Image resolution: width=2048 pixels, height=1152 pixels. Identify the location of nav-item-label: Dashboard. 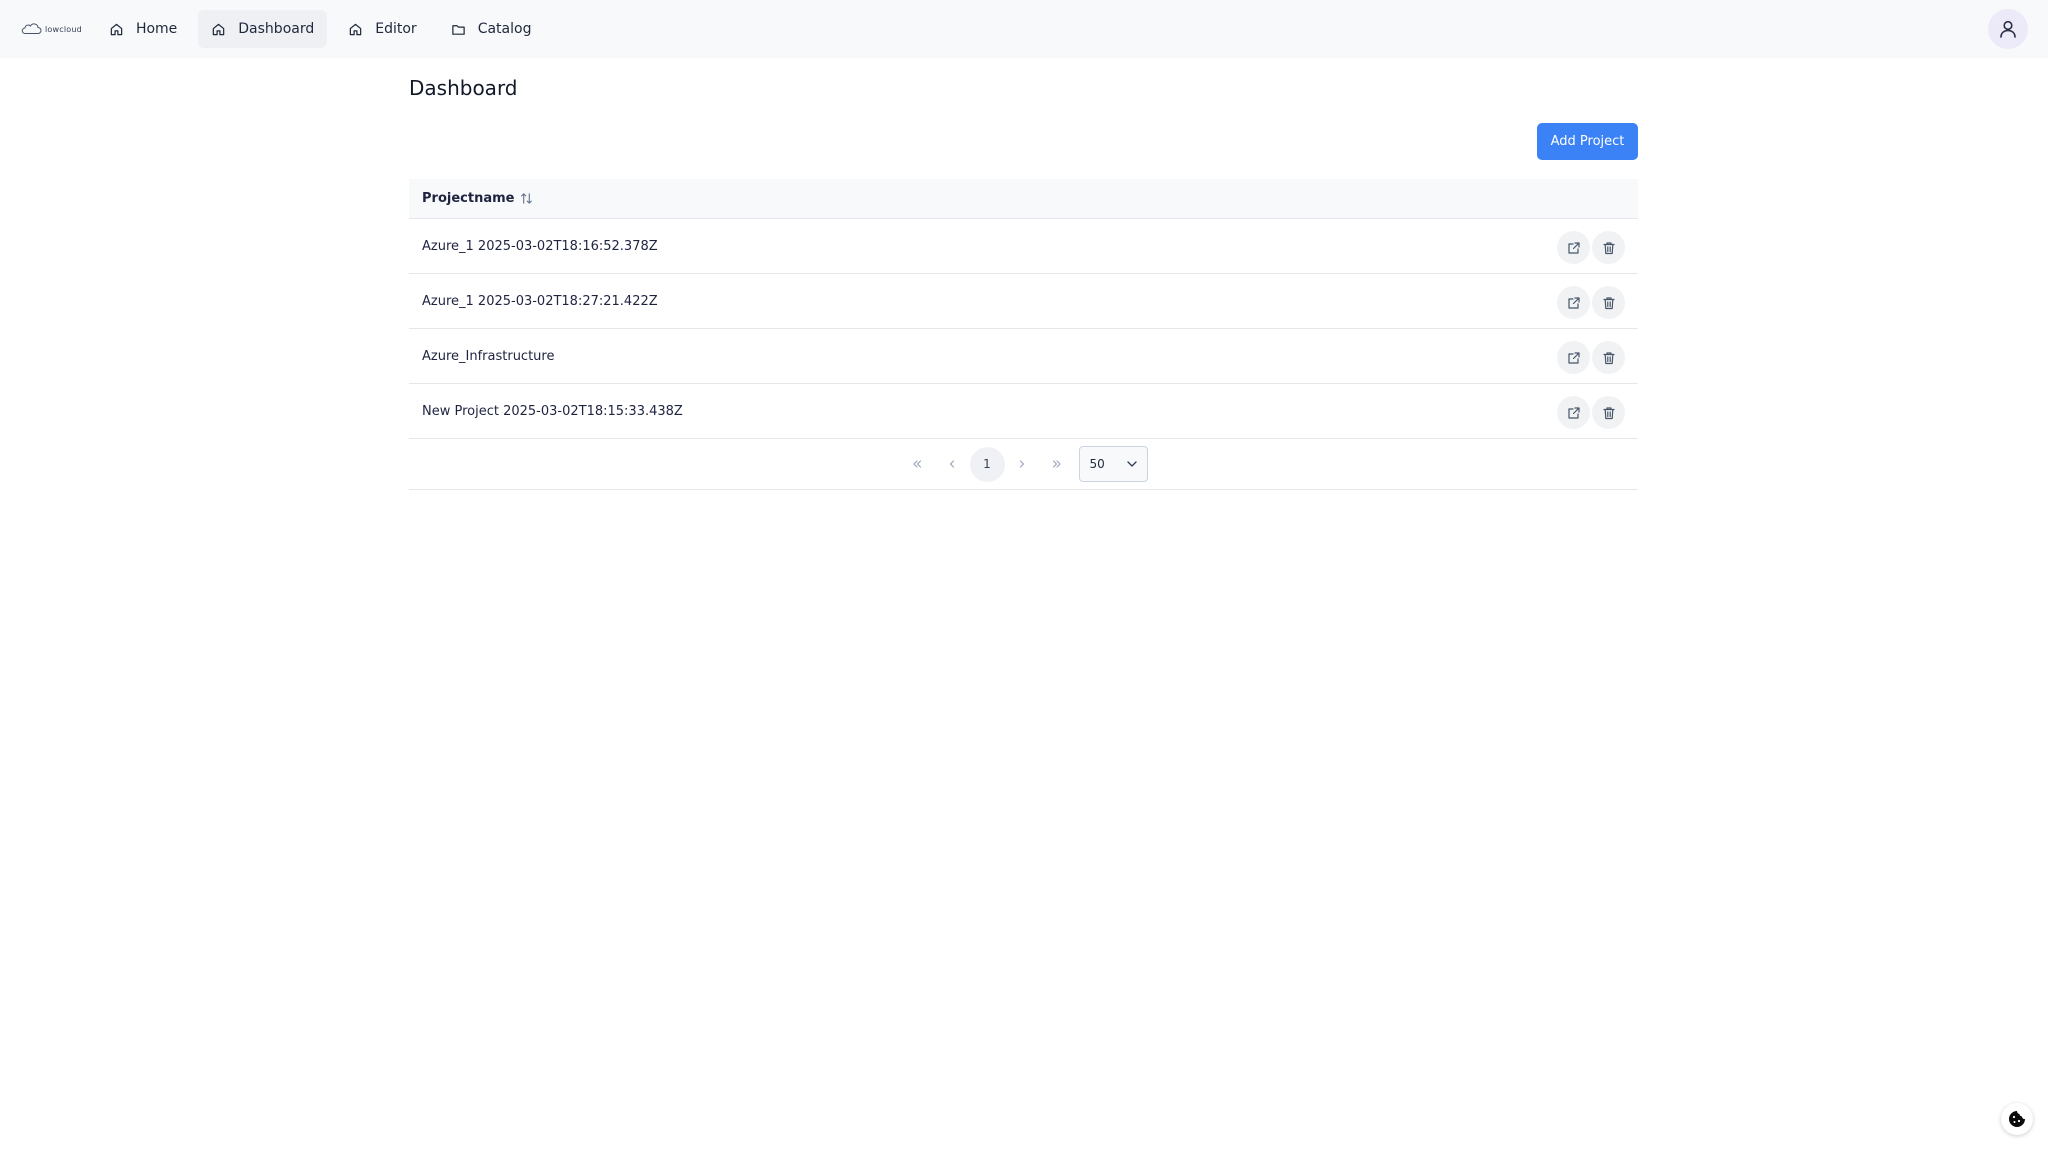
(276, 29).